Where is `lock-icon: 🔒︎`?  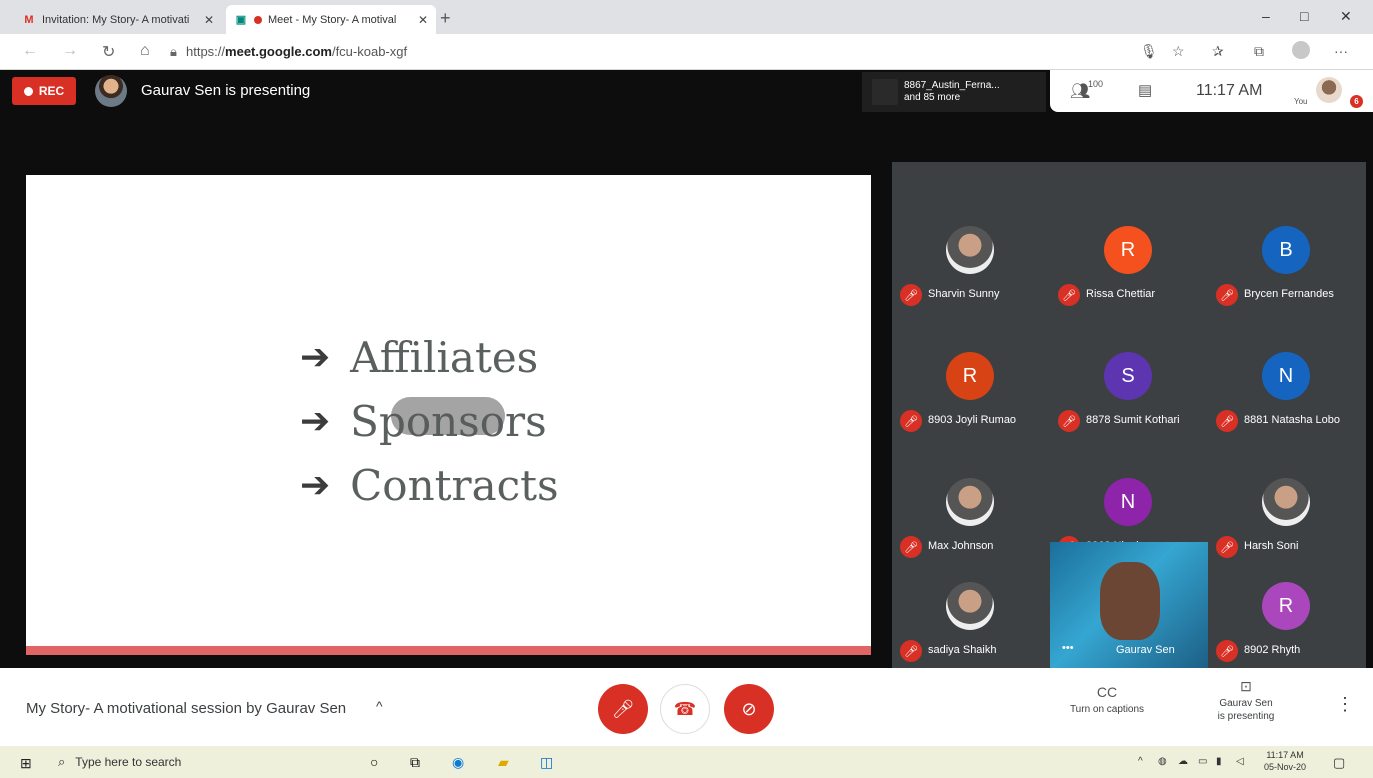 lock-icon: 🔒︎ is located at coordinates (173, 52).